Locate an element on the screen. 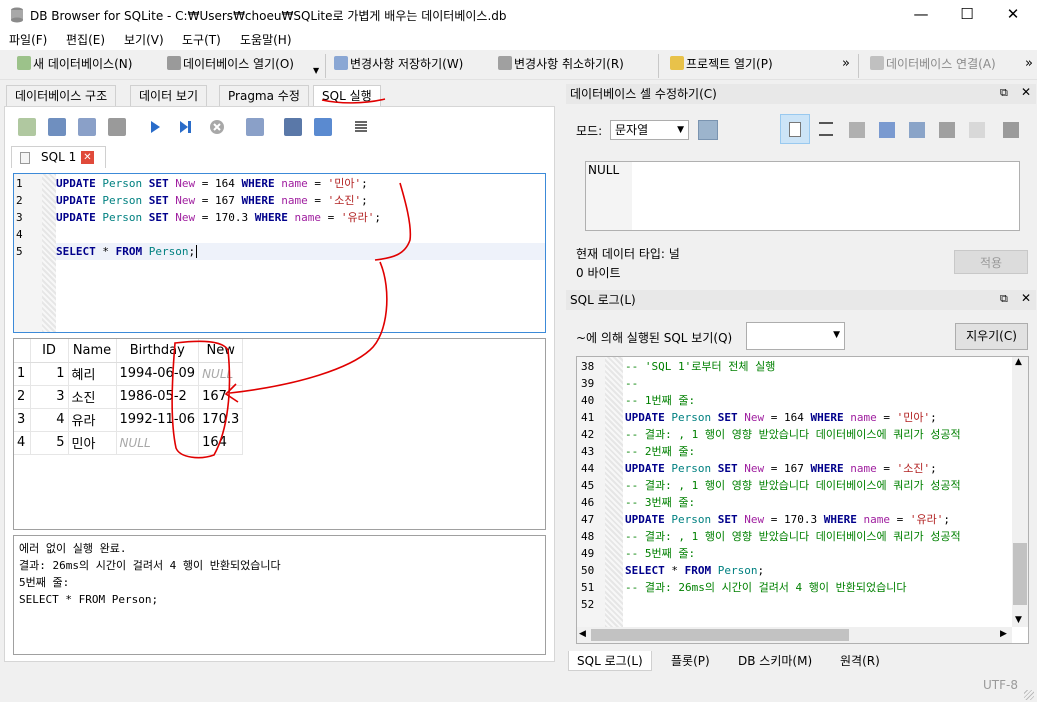 The image size is (1037, 702). write-changes-button: 변경사항 저장하기(W) is located at coordinates (397, 65).